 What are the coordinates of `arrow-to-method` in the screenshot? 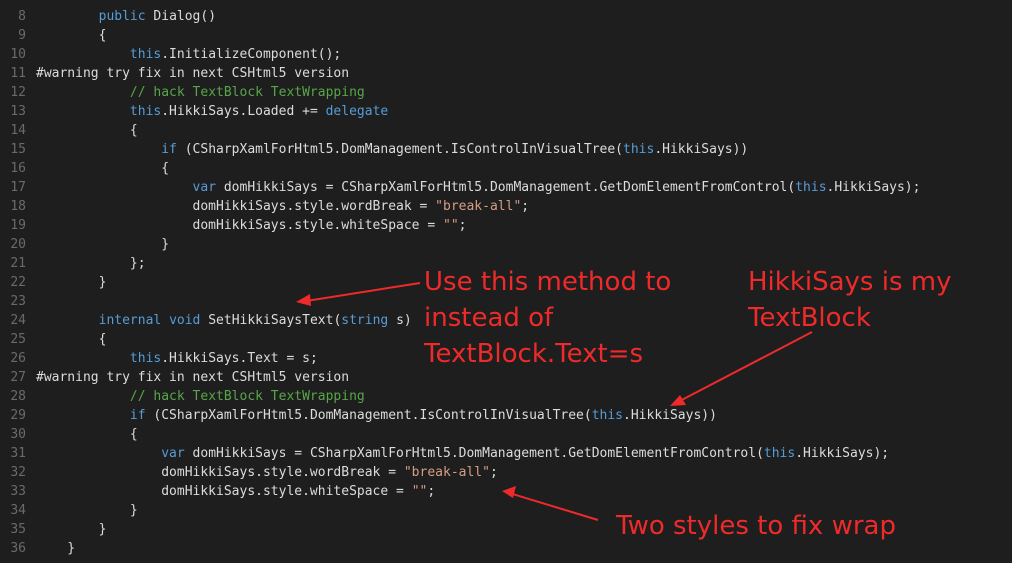 It's located at (360, 292).